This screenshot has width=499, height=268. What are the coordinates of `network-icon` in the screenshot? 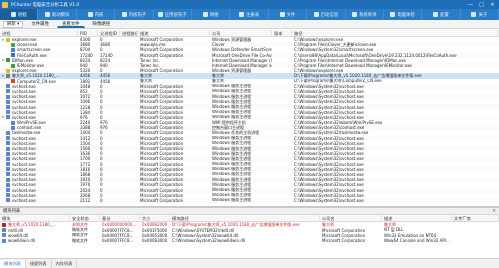 It's located at (205, 14).